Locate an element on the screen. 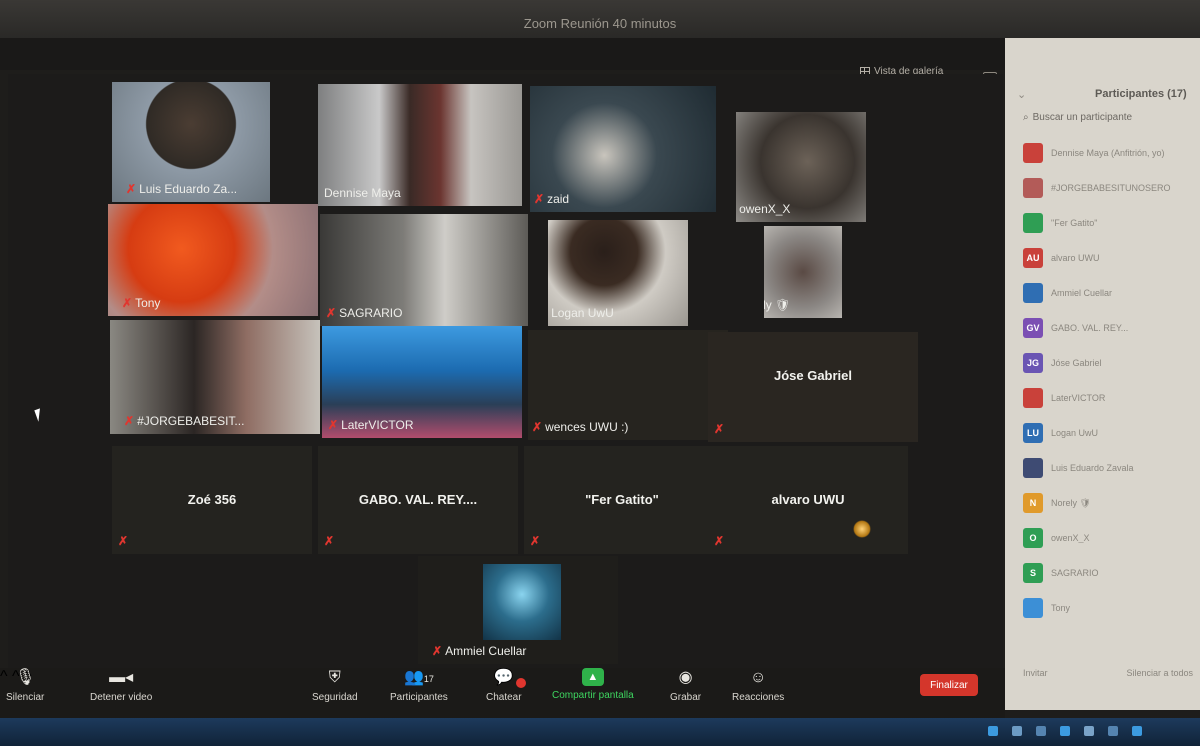 This screenshot has width=1200, height=746. participant-list-item: Ammiel Cuellar is located at coordinates (1108, 293).